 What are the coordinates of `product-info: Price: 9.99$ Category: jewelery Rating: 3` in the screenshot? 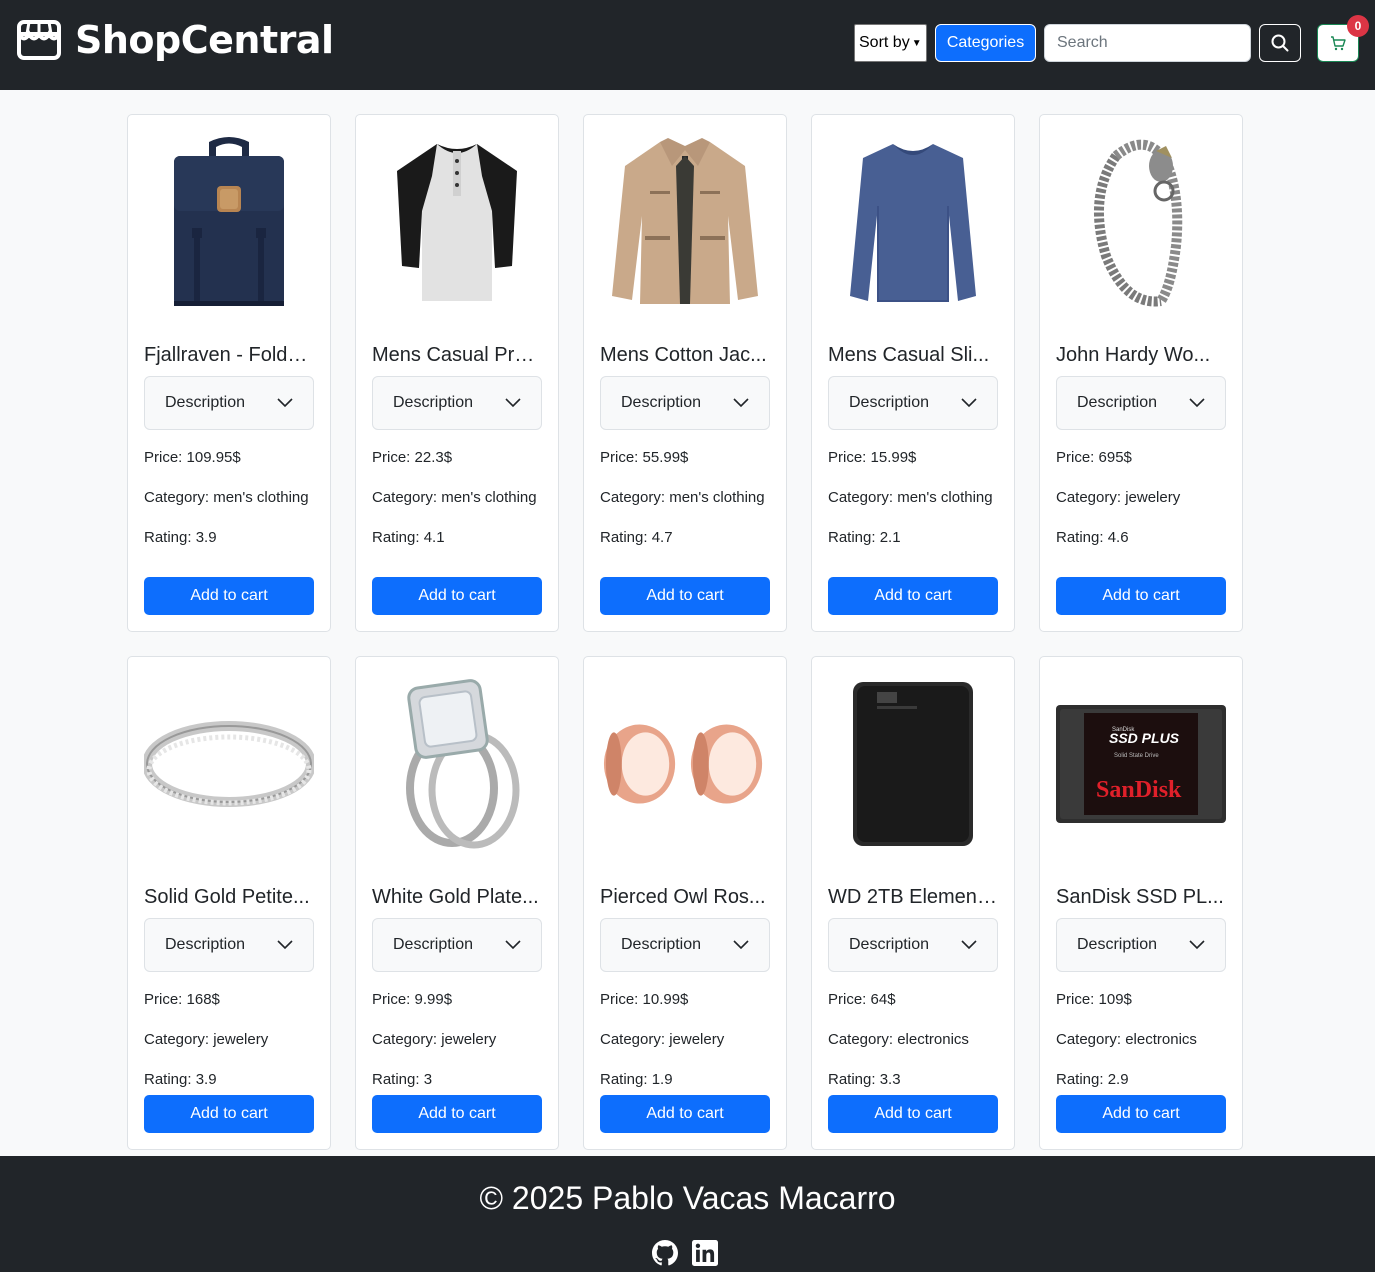 It's located at (457, 1048).